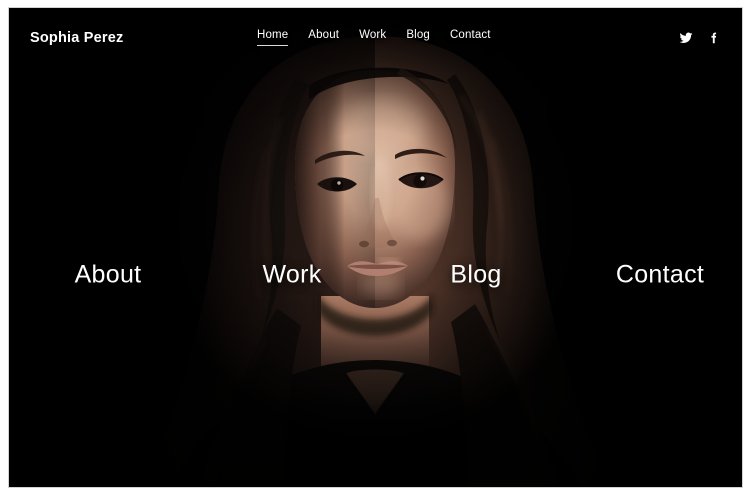  What do you see at coordinates (273, 38) in the screenshot?
I see `nav-link-home: Home` at bounding box center [273, 38].